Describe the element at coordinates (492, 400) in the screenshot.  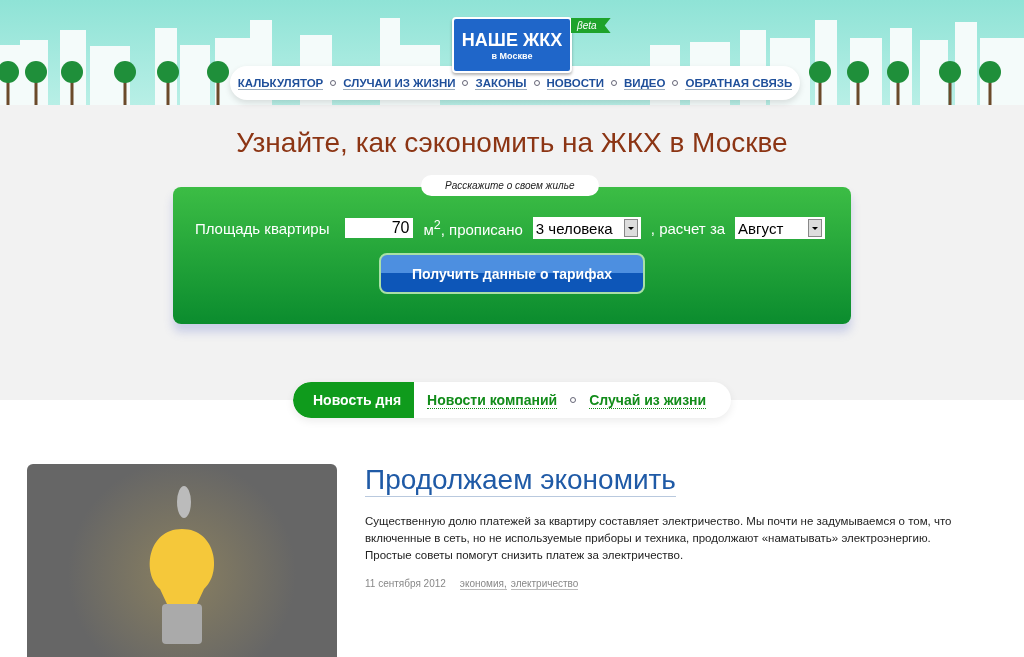
I see `news-tab: Новости компаний` at that location.